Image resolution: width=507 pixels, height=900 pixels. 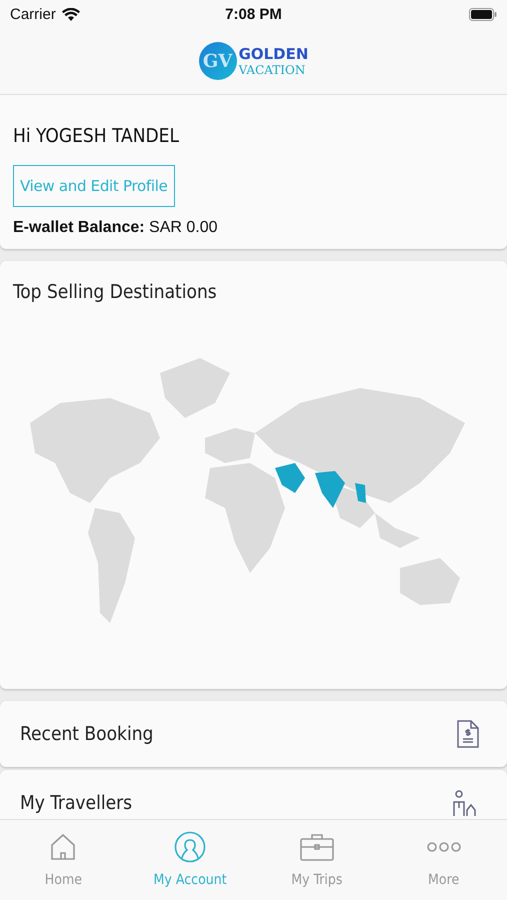 What do you see at coordinates (443, 847) in the screenshot?
I see `more-icon` at bounding box center [443, 847].